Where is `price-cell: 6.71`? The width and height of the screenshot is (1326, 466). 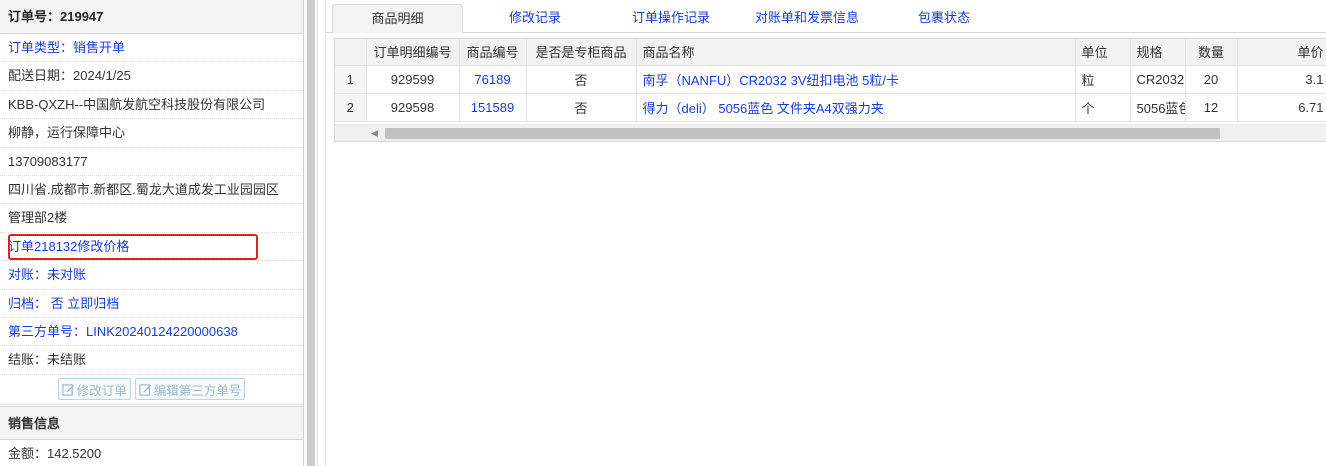
price-cell: 6.71 is located at coordinates (1281, 107).